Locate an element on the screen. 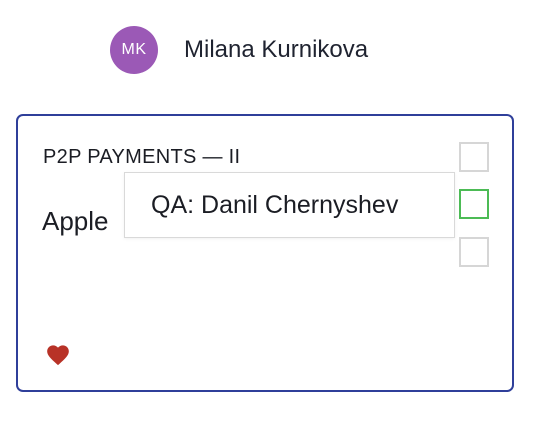 The height and width of the screenshot is (432, 534). card-title: P2P PAYMENTS — II is located at coordinates (142, 157).